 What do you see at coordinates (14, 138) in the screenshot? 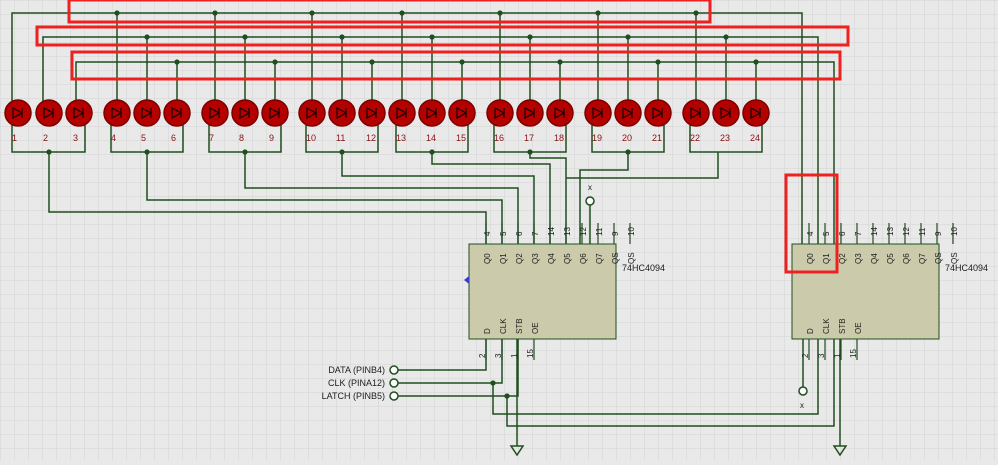
I see `led-number: 1` at bounding box center [14, 138].